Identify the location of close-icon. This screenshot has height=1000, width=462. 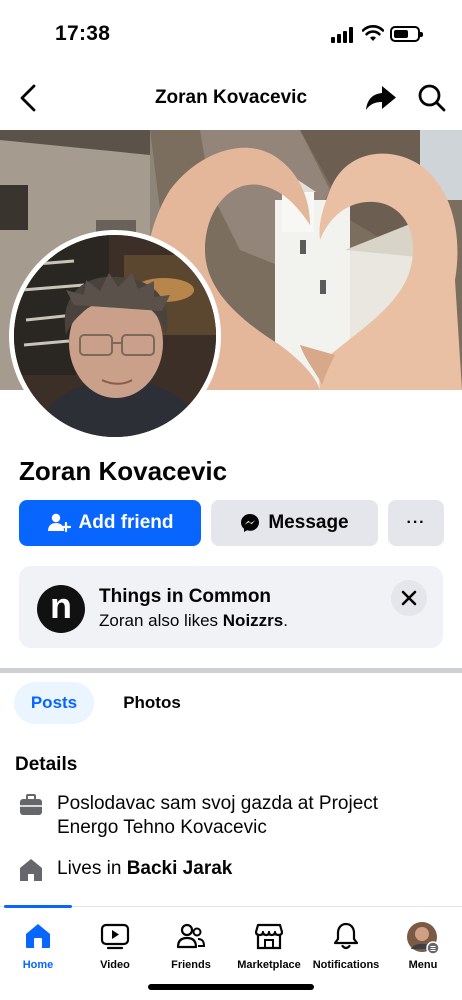
(409, 598).